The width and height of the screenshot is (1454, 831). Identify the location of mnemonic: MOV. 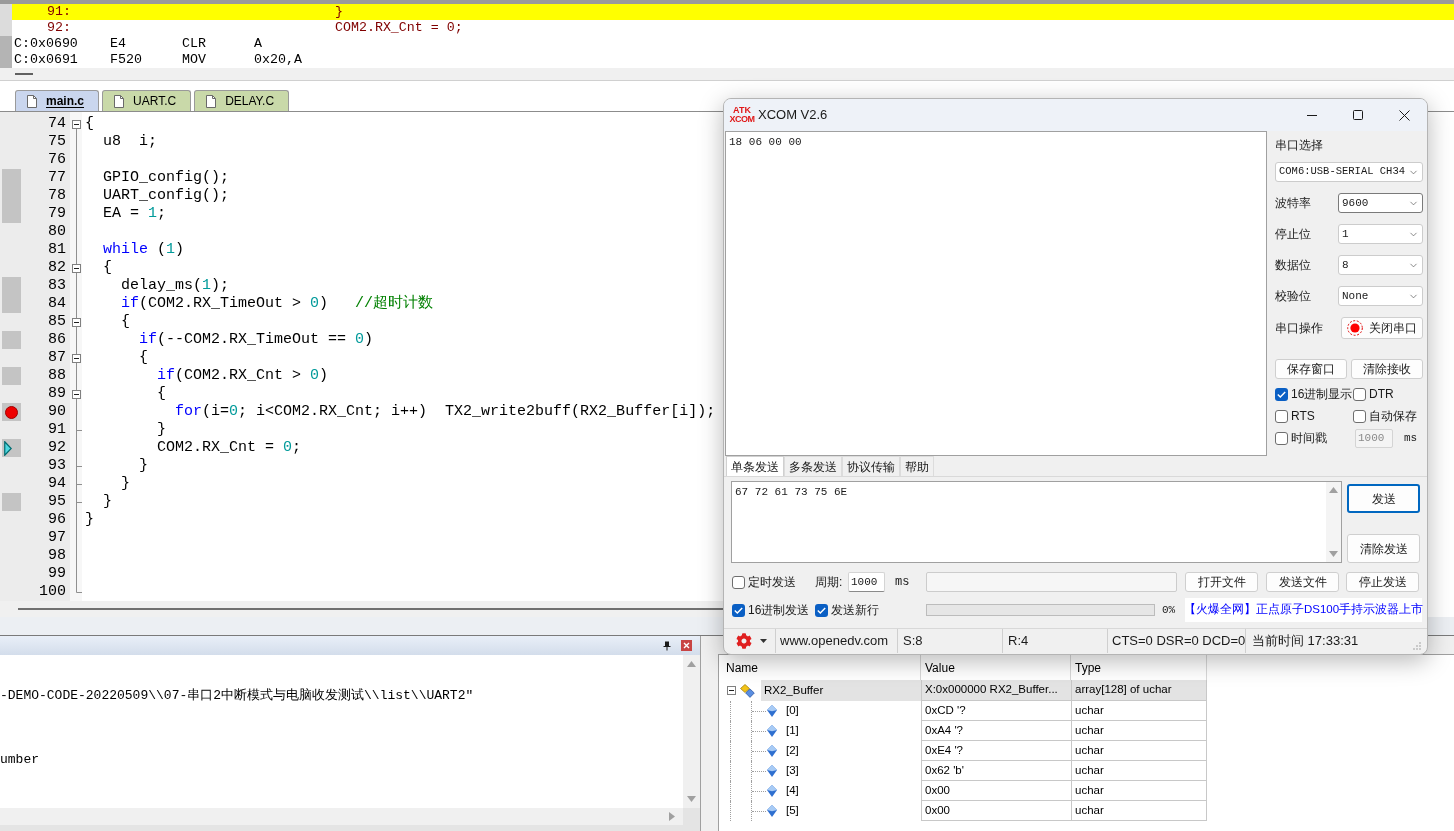
(194, 60).